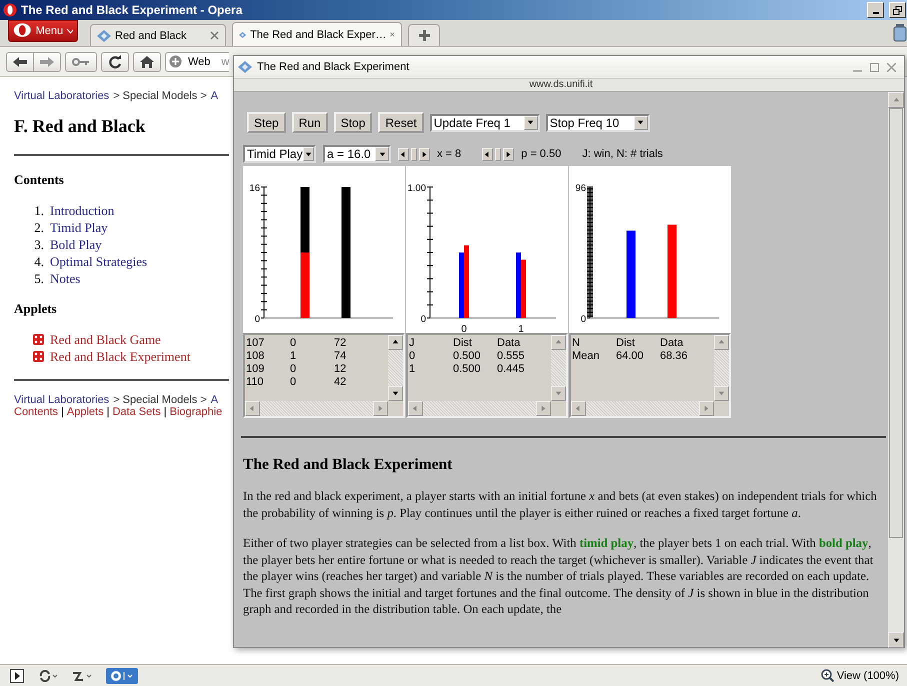  What do you see at coordinates (341, 369) in the screenshot?
I see `table-cell-text: 12` at bounding box center [341, 369].